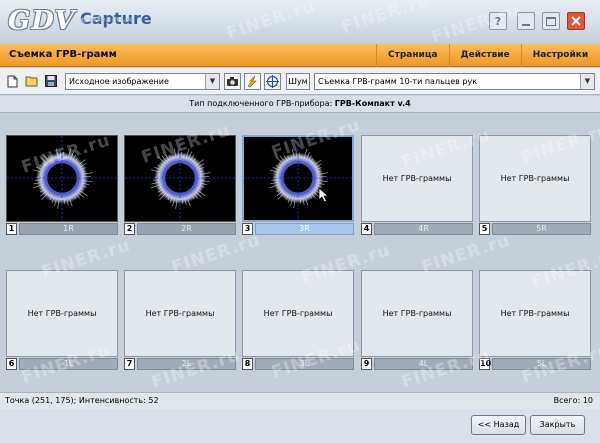  I want to click on gdv-gram-tile: Нет ГРВ-граммы 4 4R, so click(417, 186).